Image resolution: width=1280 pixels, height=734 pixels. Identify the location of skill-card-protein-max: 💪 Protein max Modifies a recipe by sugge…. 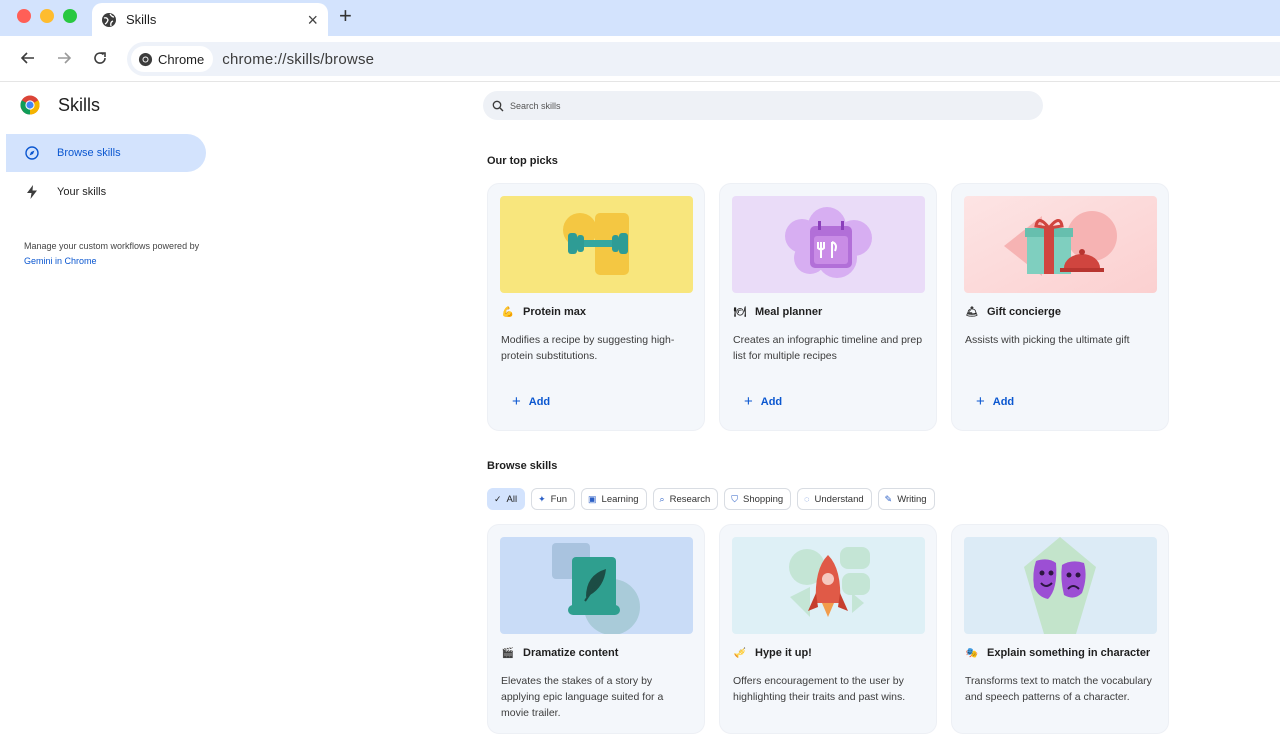
(596, 307).